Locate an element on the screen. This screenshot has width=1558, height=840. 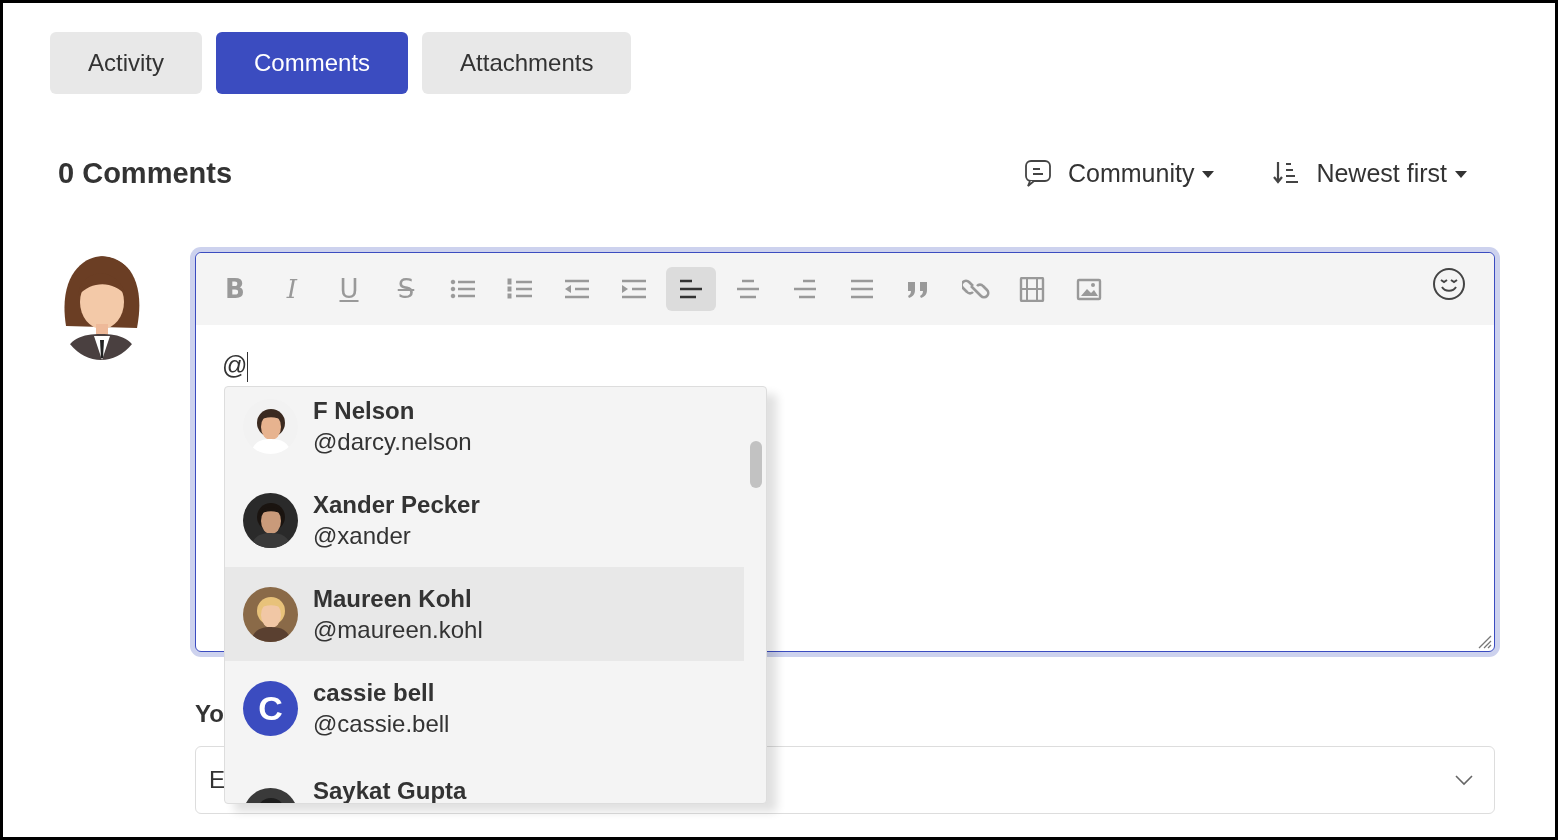
image-icon is located at coordinates (1090, 289).